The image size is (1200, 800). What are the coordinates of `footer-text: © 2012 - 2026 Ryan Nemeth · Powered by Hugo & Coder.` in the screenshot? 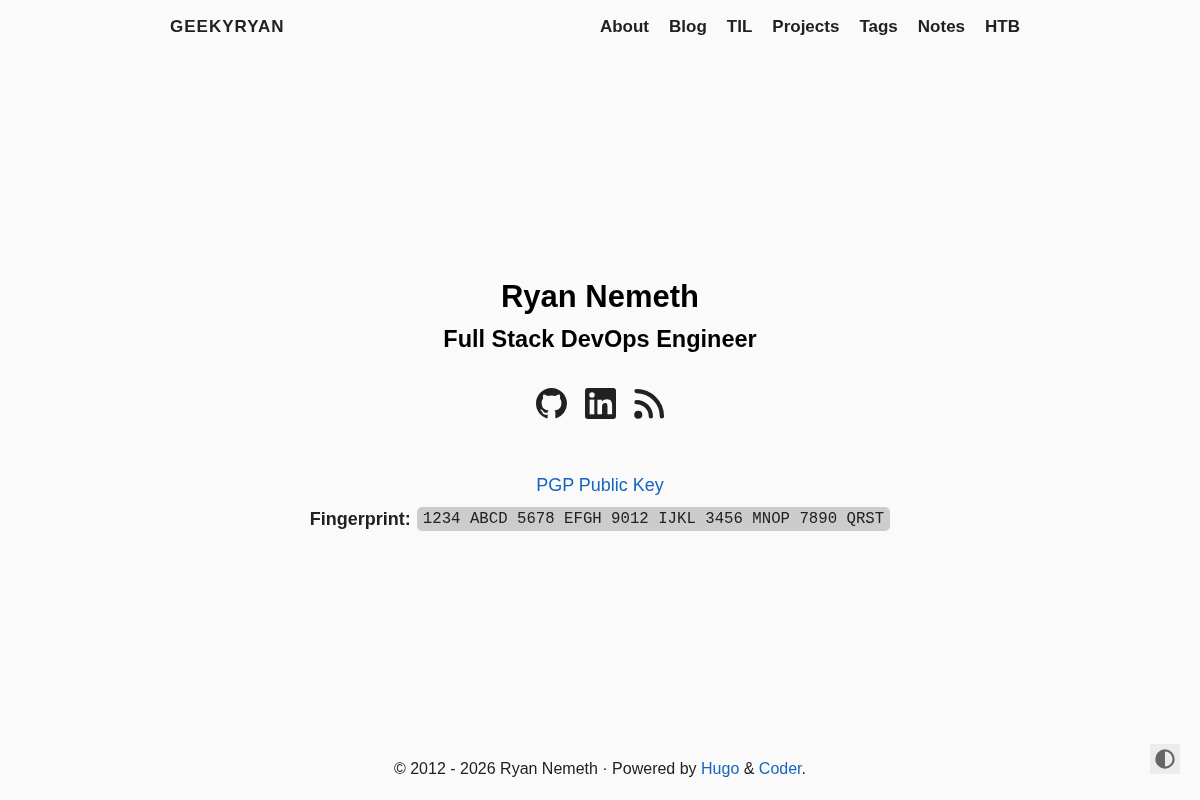 It's located at (600, 769).